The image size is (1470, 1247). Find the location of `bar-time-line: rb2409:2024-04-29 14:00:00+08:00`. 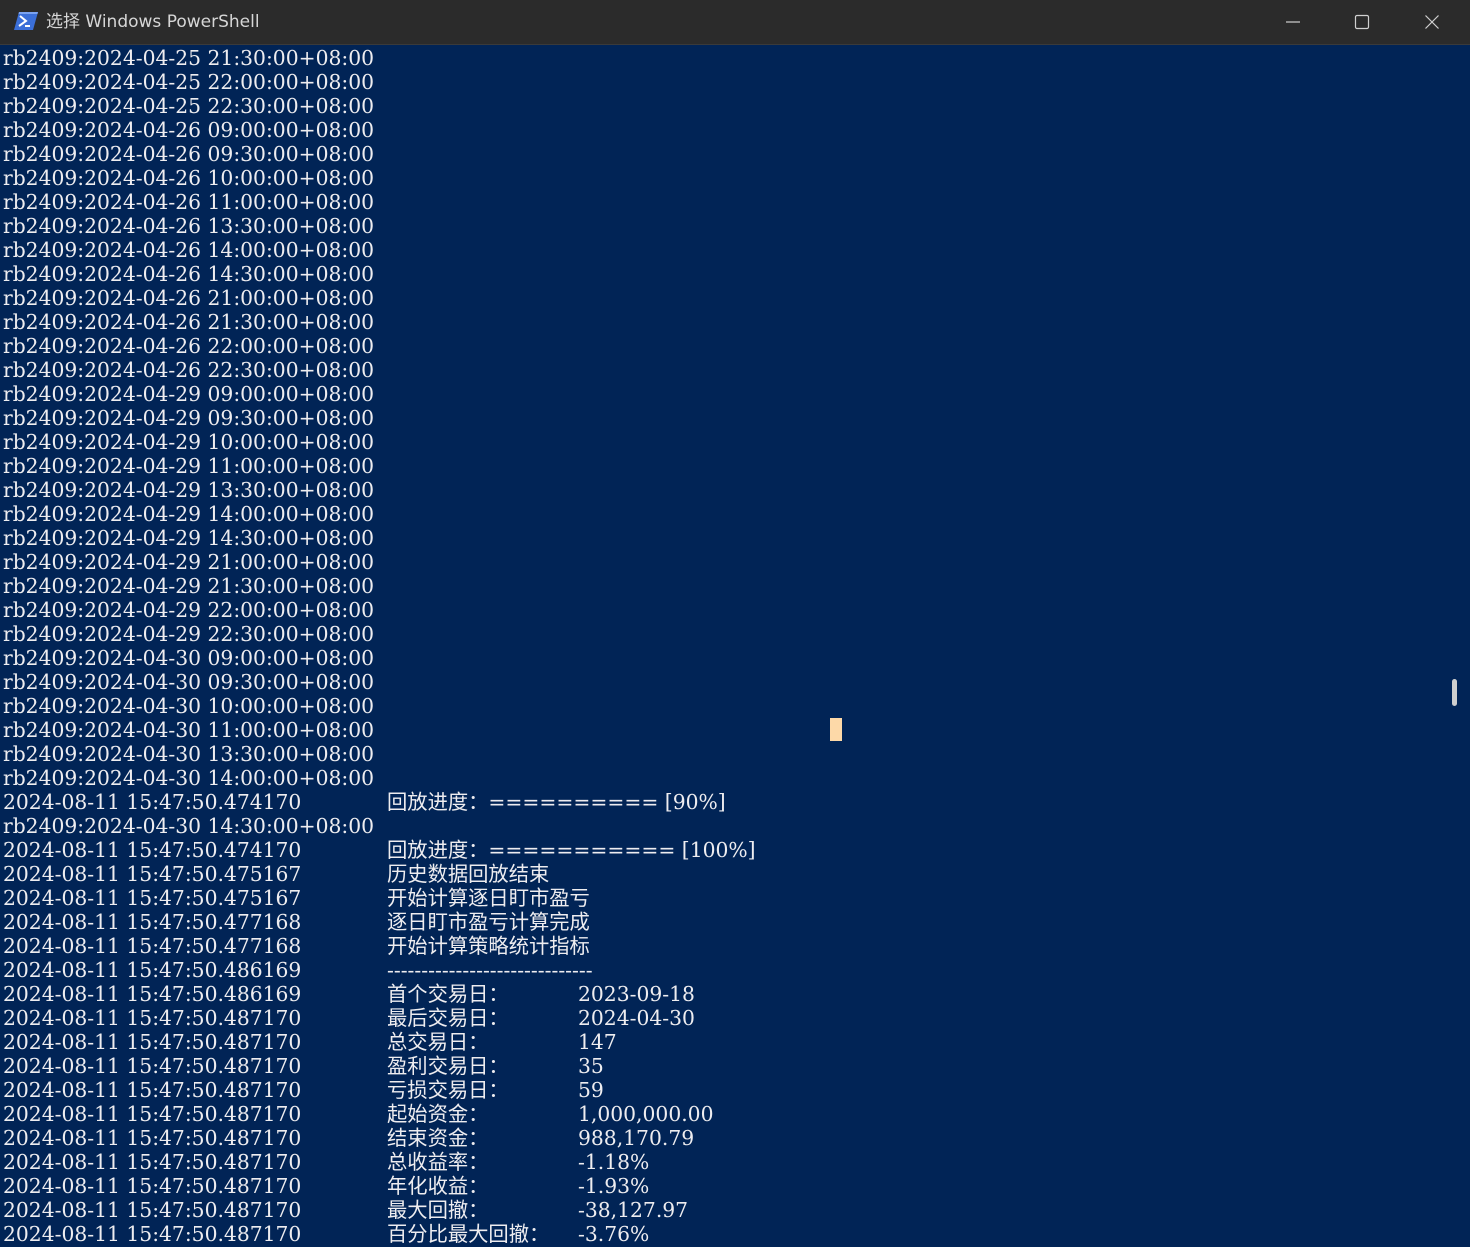

bar-time-line: rb2409:2024-04-29 14:00:00+08:00 is located at coordinates (189, 514).